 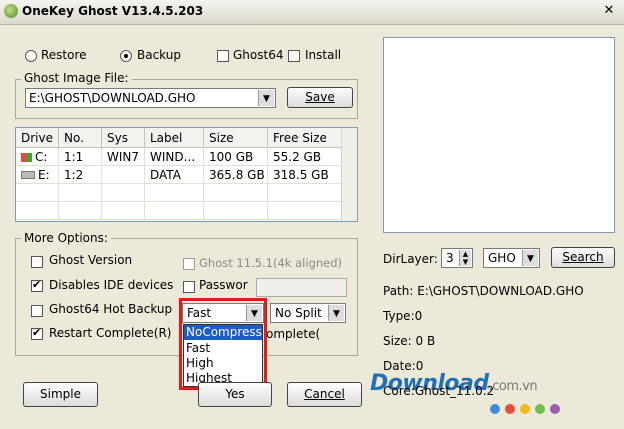 What do you see at coordinates (298, 313) in the screenshot?
I see `split-value: No Split` at bounding box center [298, 313].